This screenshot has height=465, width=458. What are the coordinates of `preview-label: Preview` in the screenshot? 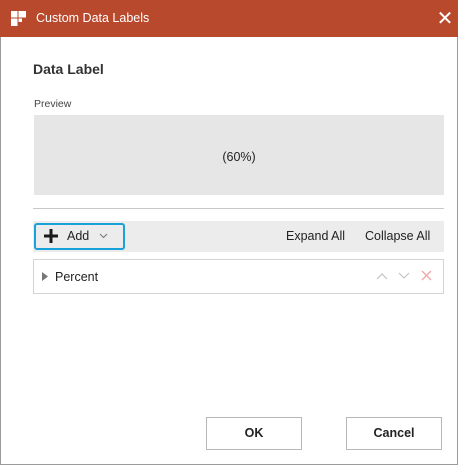 It's located at (53, 104).